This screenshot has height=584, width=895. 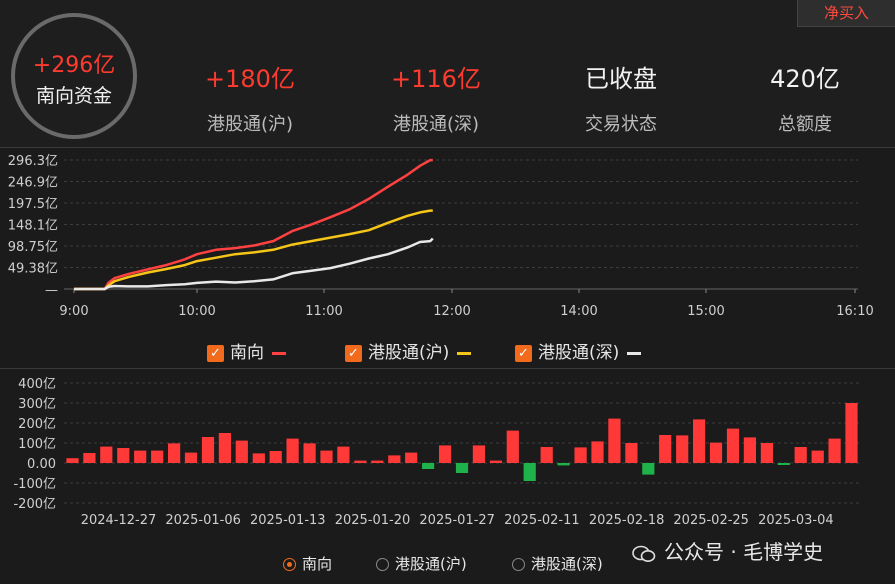 What do you see at coordinates (323, 311) in the screenshot?
I see `x-tick-label: 11:00` at bounding box center [323, 311].